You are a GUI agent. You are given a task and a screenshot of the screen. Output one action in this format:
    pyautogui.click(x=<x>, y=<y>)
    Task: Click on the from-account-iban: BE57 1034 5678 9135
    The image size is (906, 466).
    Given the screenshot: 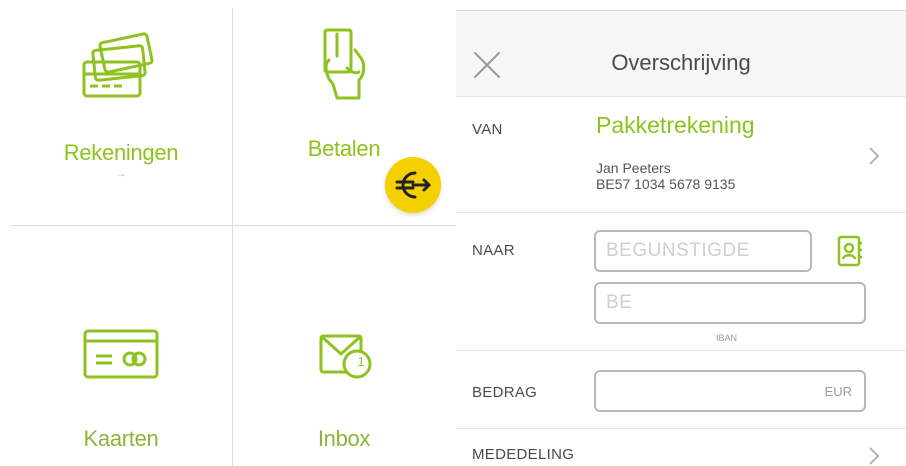 What is the action you would take?
    pyautogui.click(x=666, y=184)
    